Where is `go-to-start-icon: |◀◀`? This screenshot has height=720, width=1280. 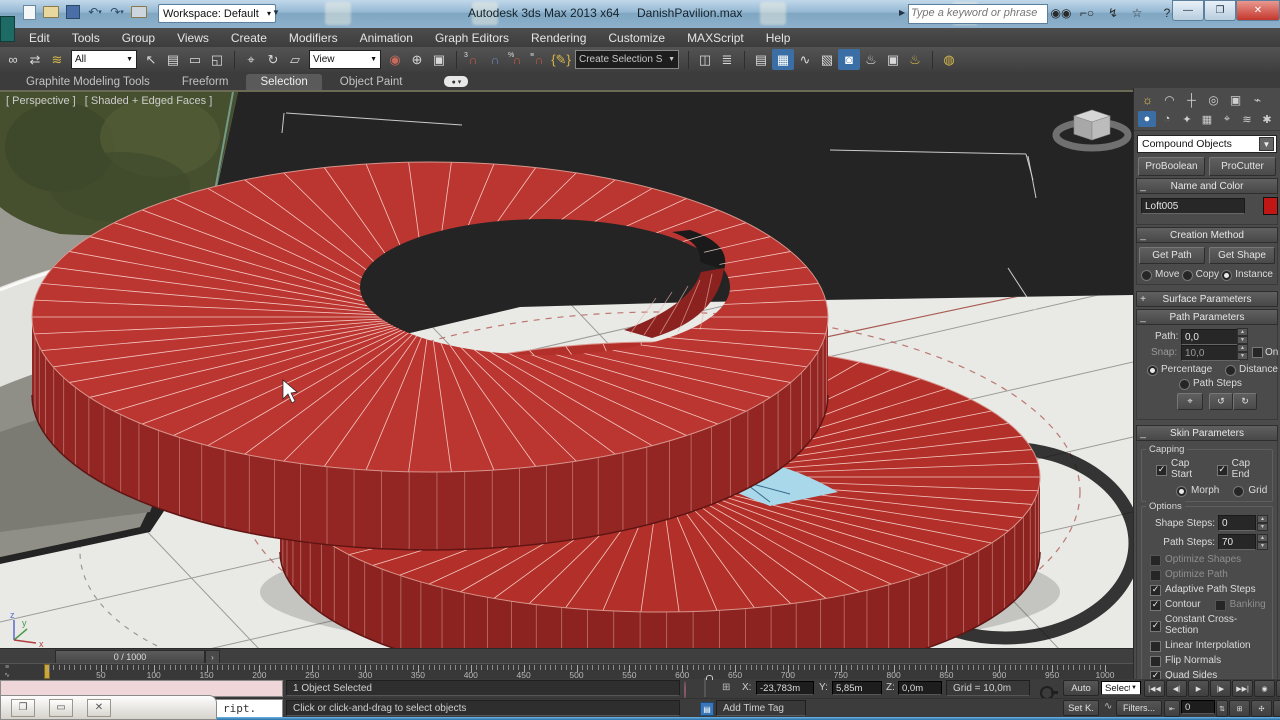
go-to-start-icon: |◀◀ is located at coordinates (1154, 688).